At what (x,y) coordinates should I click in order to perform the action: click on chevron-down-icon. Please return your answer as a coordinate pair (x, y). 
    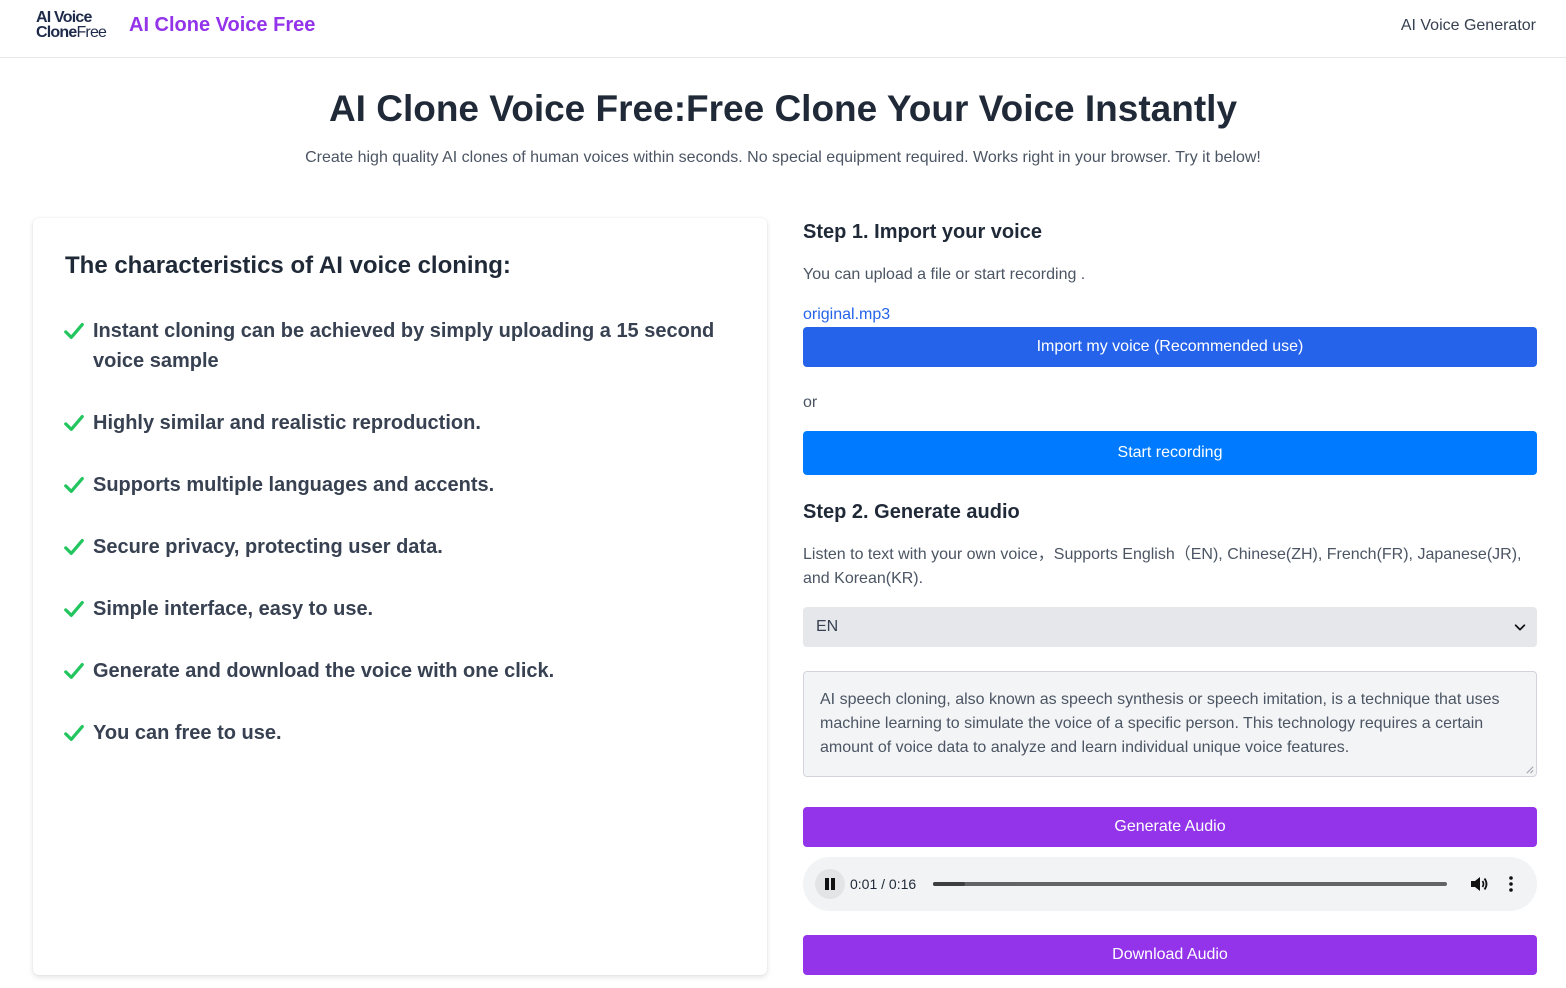
    Looking at the image, I should click on (1520, 627).